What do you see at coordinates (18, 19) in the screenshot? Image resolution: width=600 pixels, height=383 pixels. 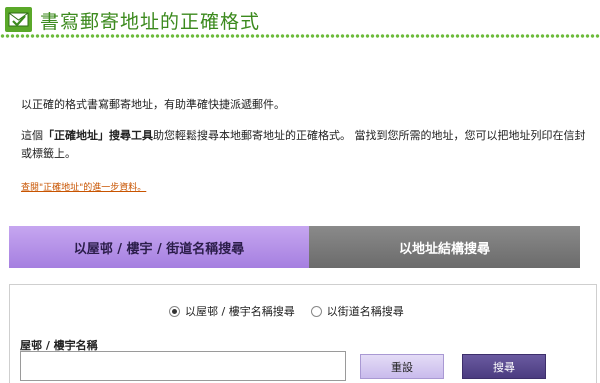 I see `envelope-check-icon` at bounding box center [18, 19].